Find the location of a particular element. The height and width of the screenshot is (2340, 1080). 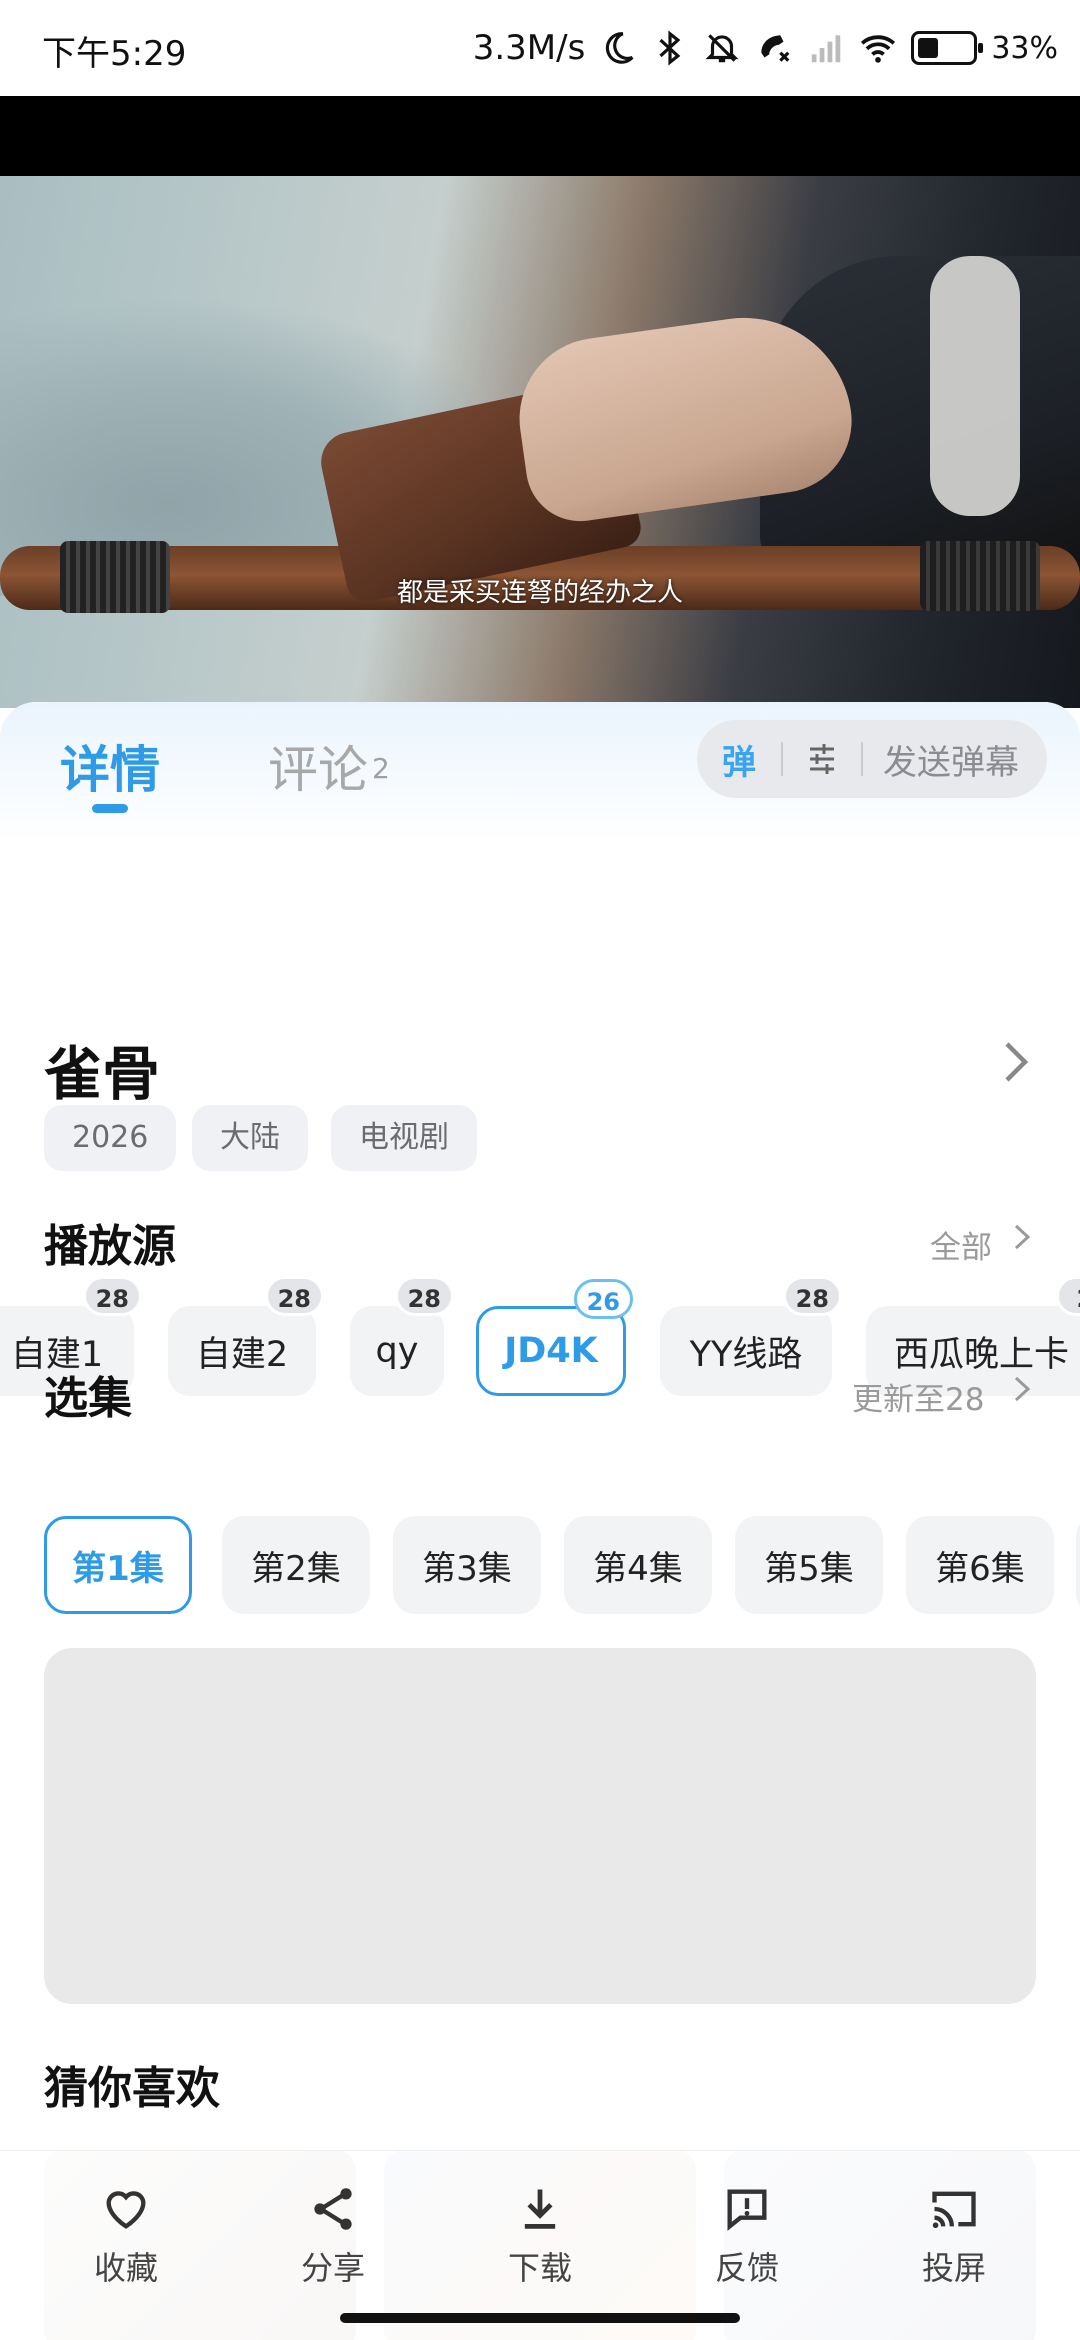

tab-details: 详情 is located at coordinates (110, 766).